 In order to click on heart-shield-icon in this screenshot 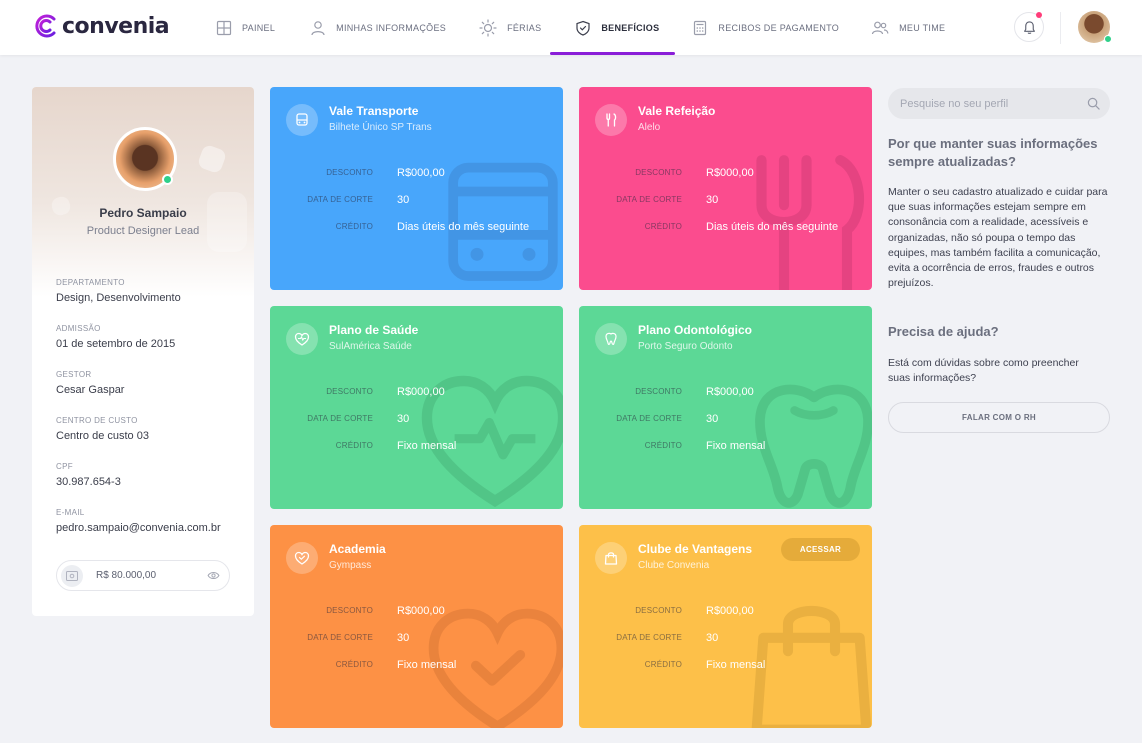, I will do `click(583, 28)`.